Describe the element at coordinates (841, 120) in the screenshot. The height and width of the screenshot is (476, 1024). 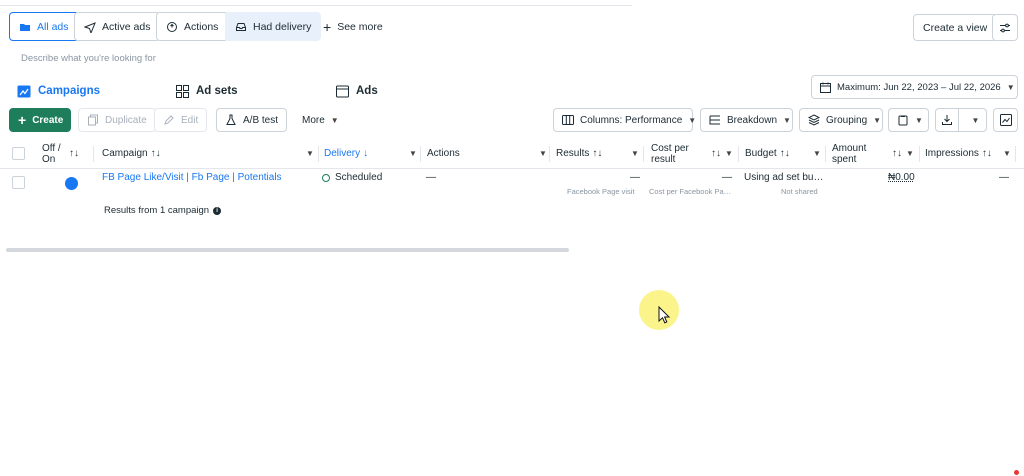
I see `grouping-dropdown: Grouping ▼` at that location.